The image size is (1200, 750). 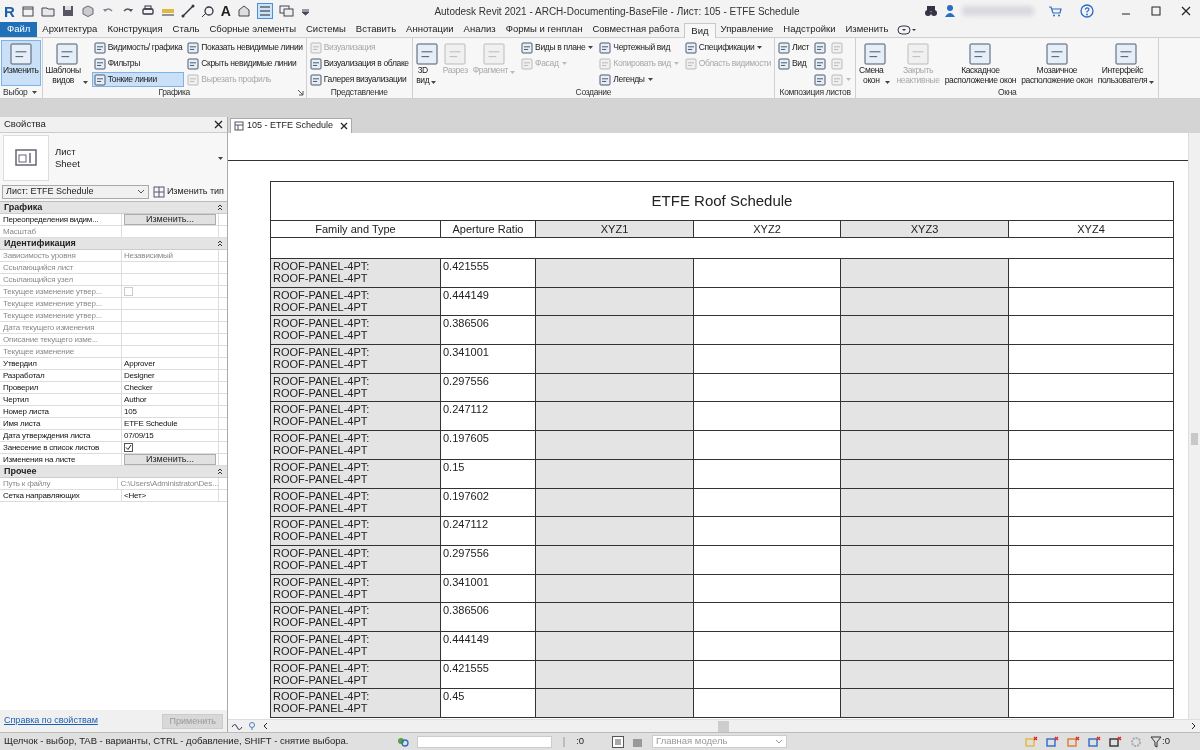 What do you see at coordinates (488, 302) in the screenshot?
I see `table-cell: 0.444149` at bounding box center [488, 302].